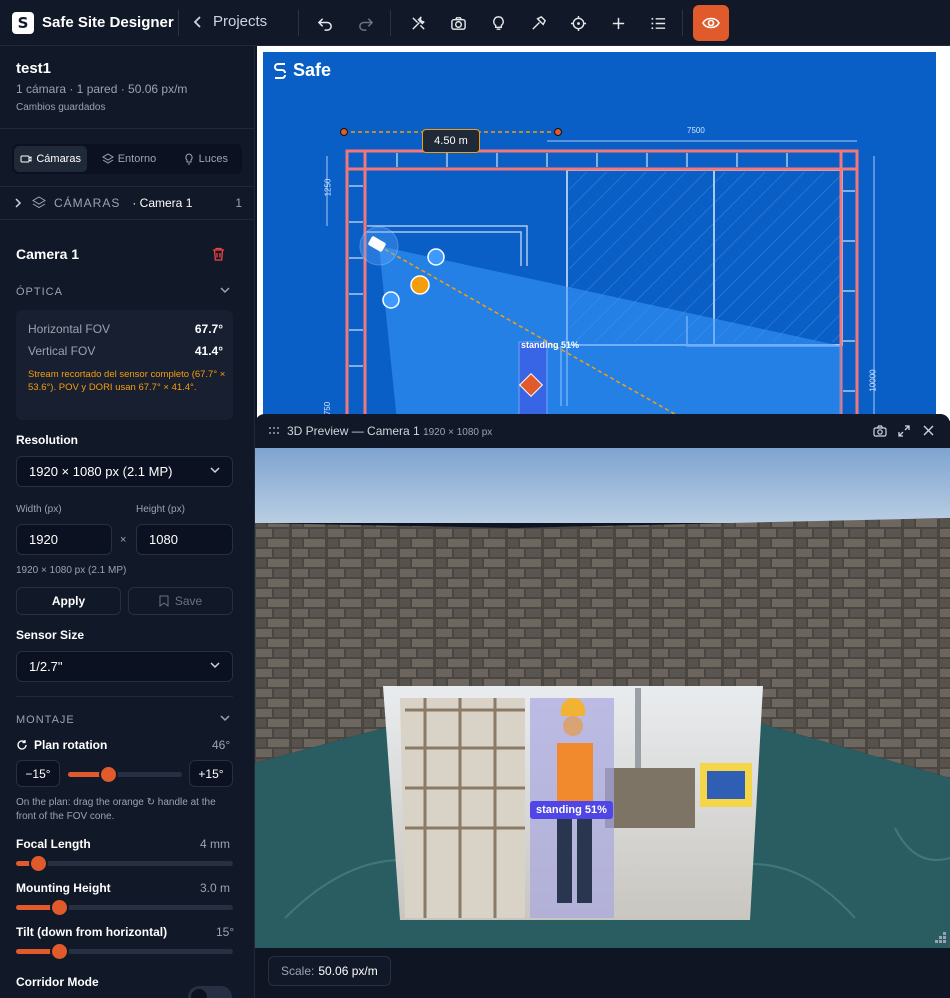 This screenshot has width=950, height=998. I want to click on tab-label: Luces, so click(213, 159).